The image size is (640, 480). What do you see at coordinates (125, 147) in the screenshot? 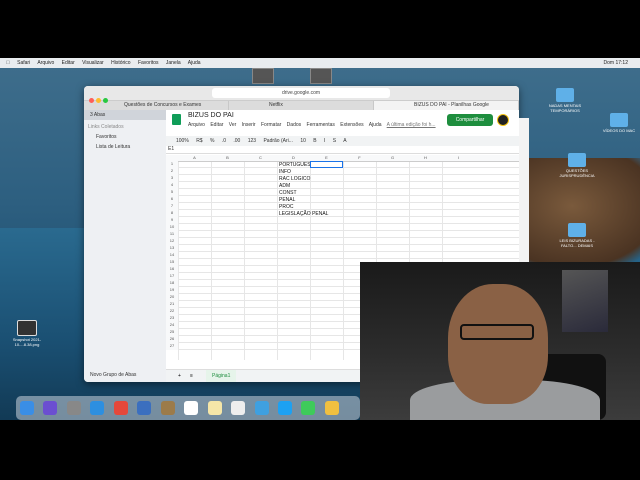
I see `sidebar-item-lista-leitura: Lista de Leitura` at bounding box center [125, 147].